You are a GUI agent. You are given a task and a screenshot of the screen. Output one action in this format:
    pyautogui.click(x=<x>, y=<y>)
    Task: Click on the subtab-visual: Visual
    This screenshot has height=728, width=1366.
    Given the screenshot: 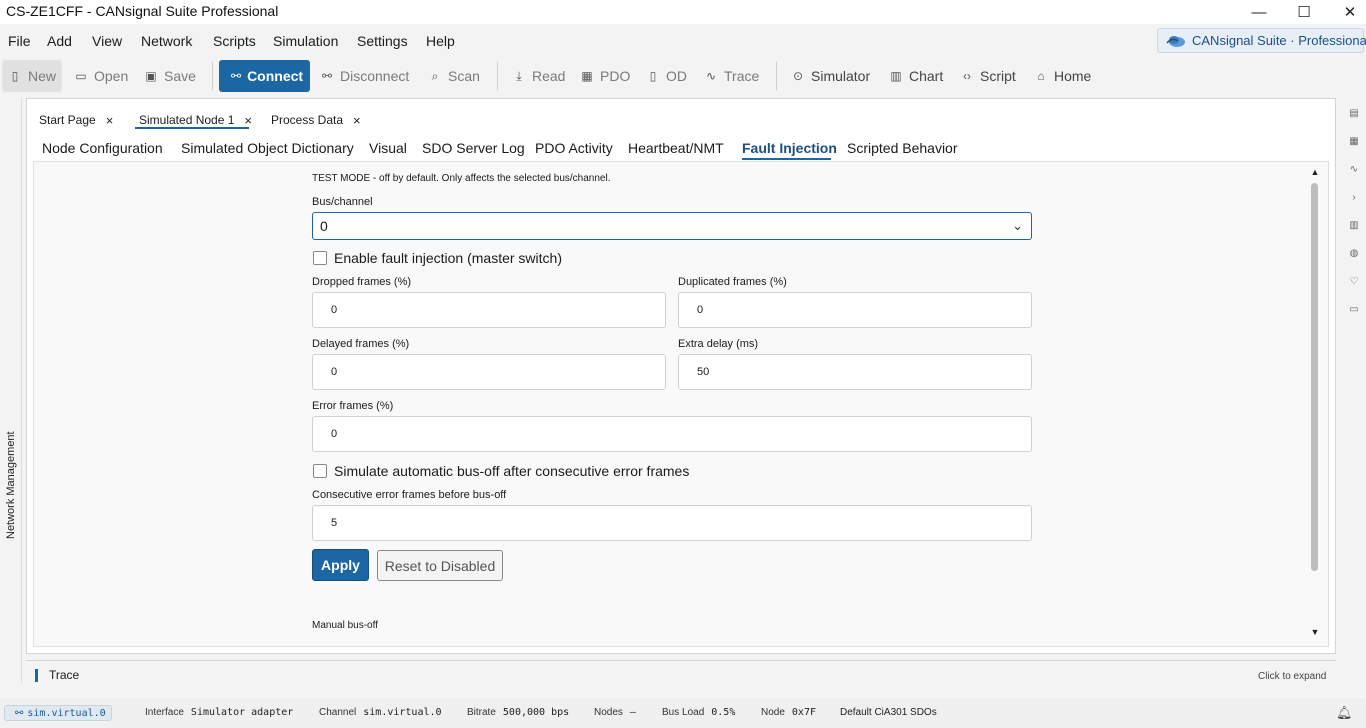 What is the action you would take?
    pyautogui.click(x=388, y=148)
    